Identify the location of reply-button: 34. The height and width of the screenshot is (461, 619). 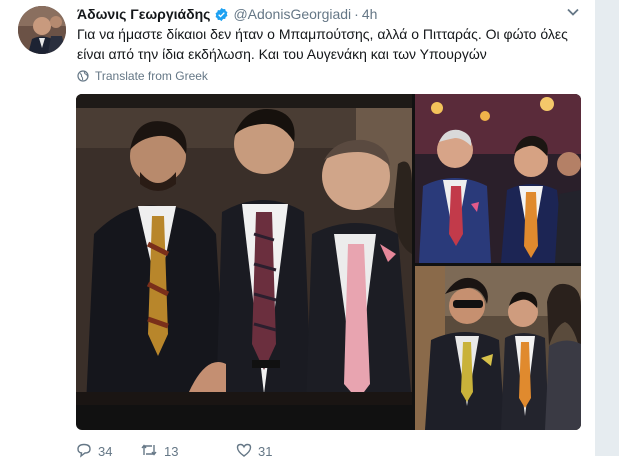
(108, 451).